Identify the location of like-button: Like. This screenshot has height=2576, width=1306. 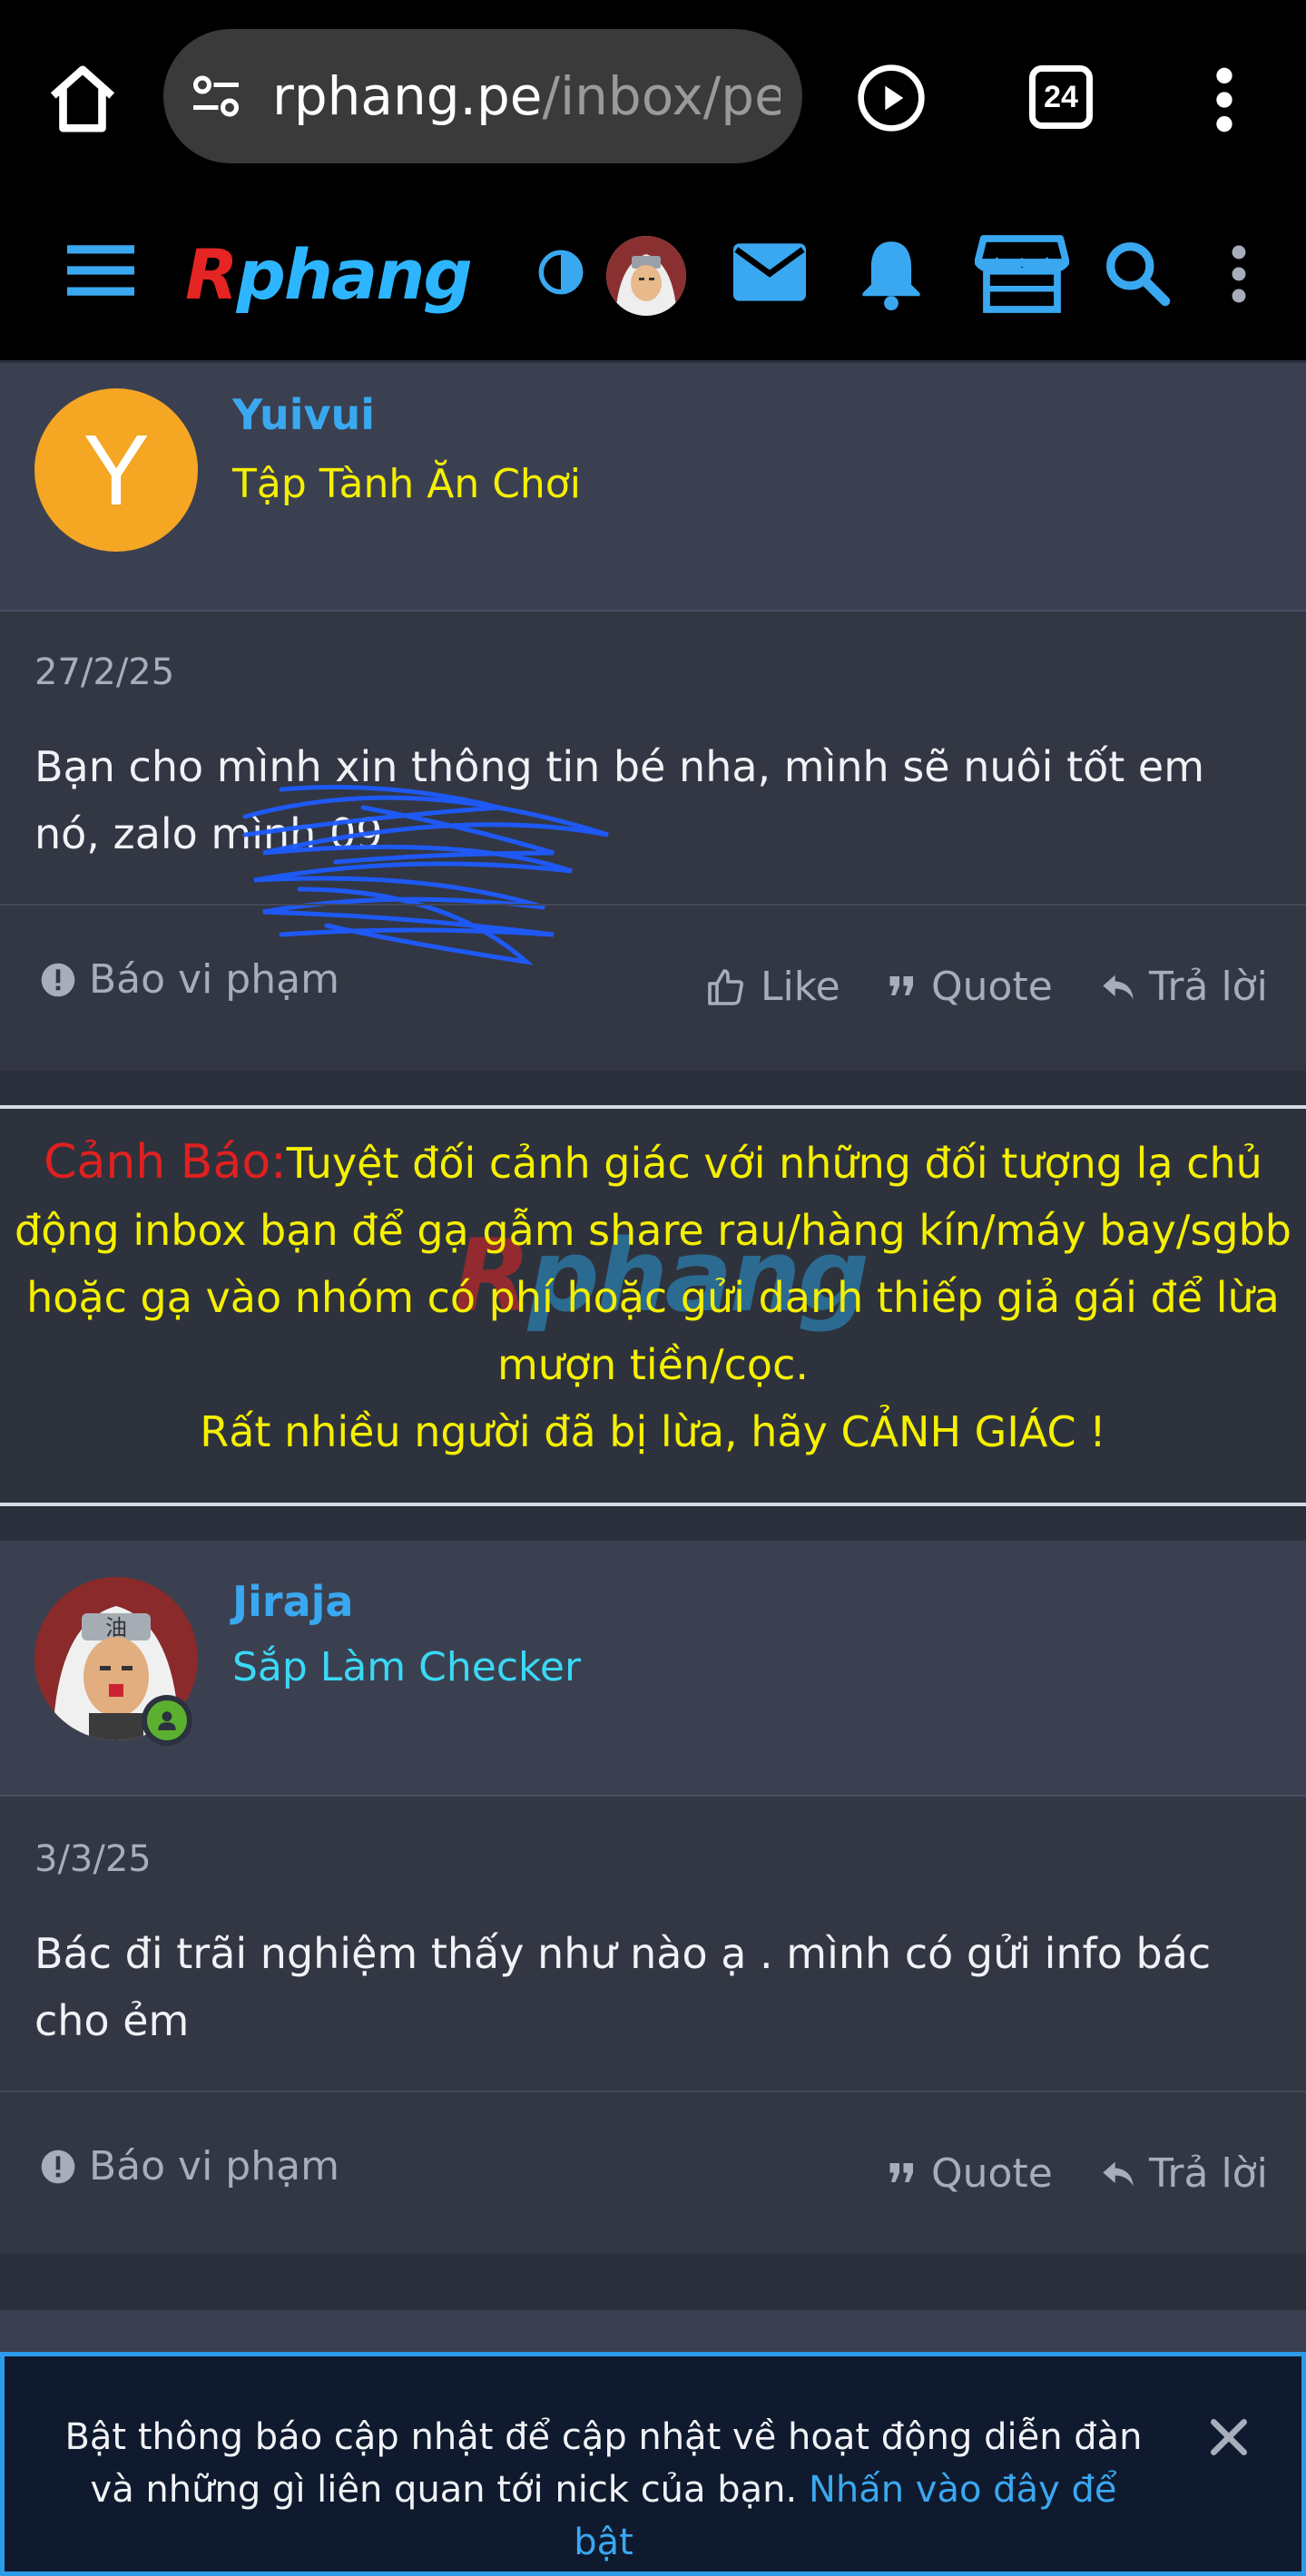
(772, 987).